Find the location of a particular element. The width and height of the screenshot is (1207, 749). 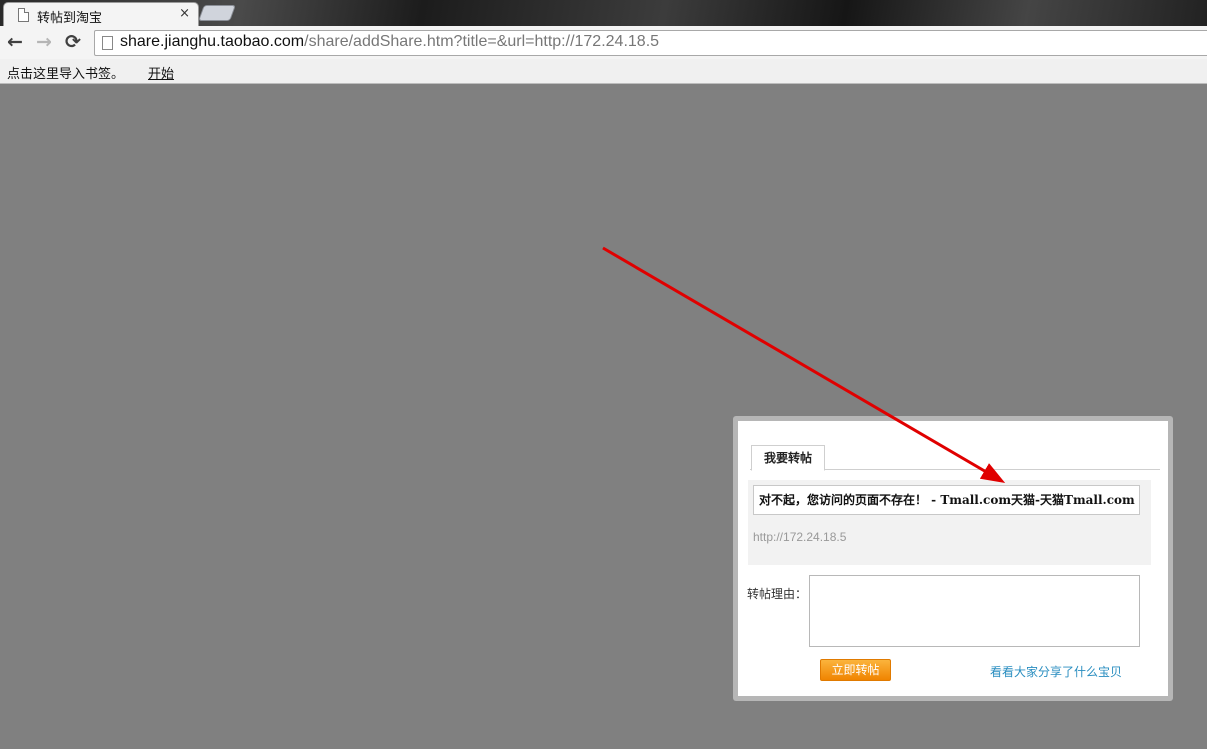

reason-textarea is located at coordinates (974, 611).